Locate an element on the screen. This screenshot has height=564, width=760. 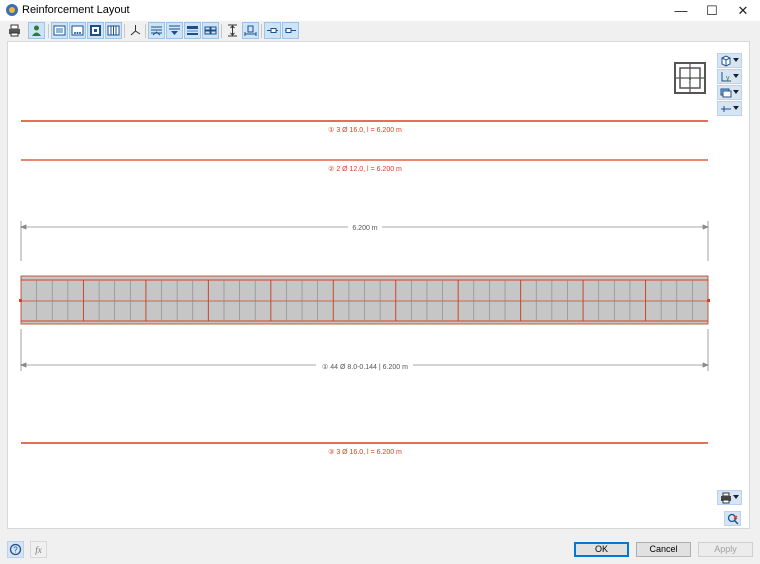
print-drawing-button is located at coordinates (729, 497).